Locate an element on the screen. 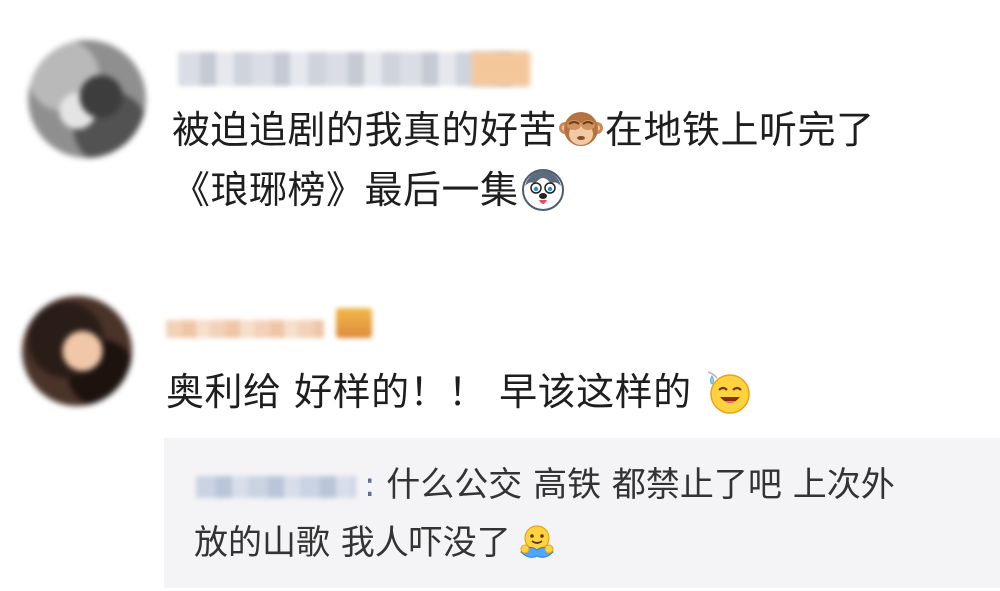  comment-text-segment: 奥利给 好样的！！ 早该这样的 is located at coordinates (429, 392).